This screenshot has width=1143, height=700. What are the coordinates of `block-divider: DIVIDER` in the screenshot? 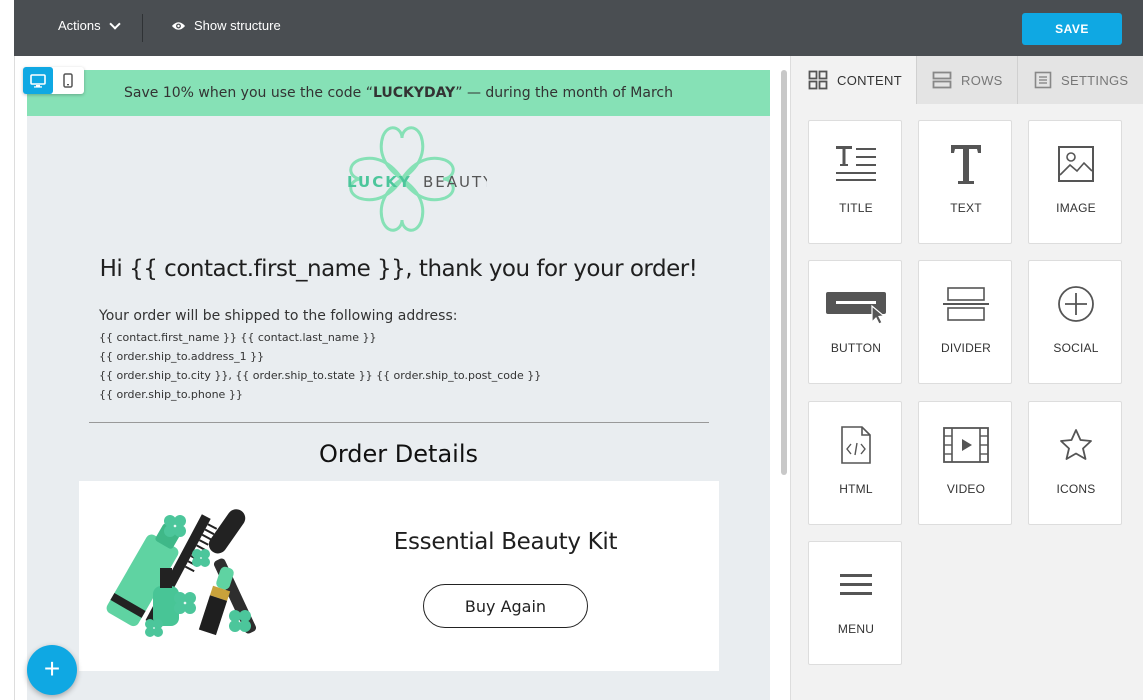 It's located at (965, 322).